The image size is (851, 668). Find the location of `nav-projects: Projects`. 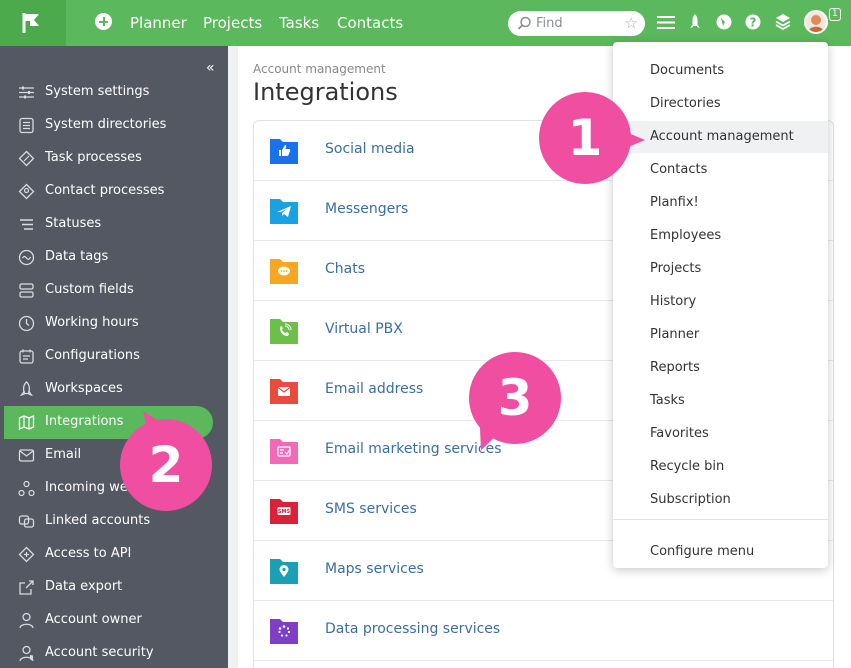

nav-projects: Projects is located at coordinates (232, 23).